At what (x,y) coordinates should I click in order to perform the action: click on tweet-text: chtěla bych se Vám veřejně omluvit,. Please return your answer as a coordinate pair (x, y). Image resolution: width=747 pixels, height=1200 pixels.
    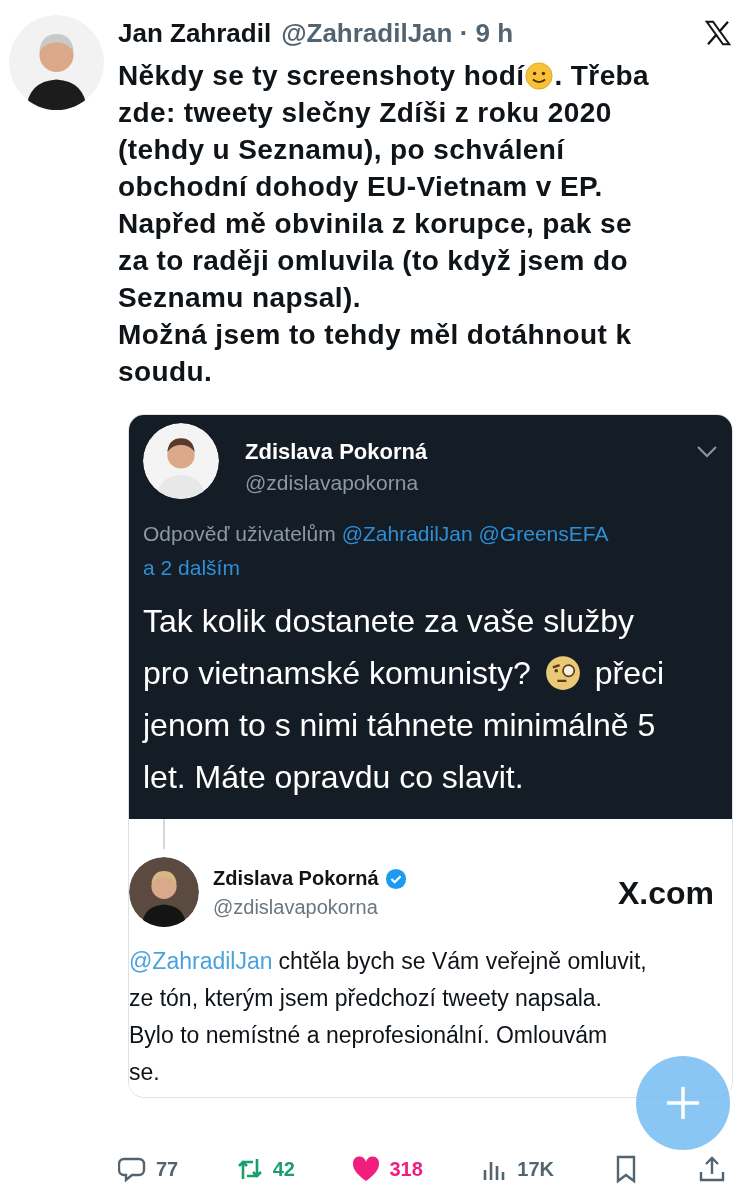
    Looking at the image, I should click on (462, 961).